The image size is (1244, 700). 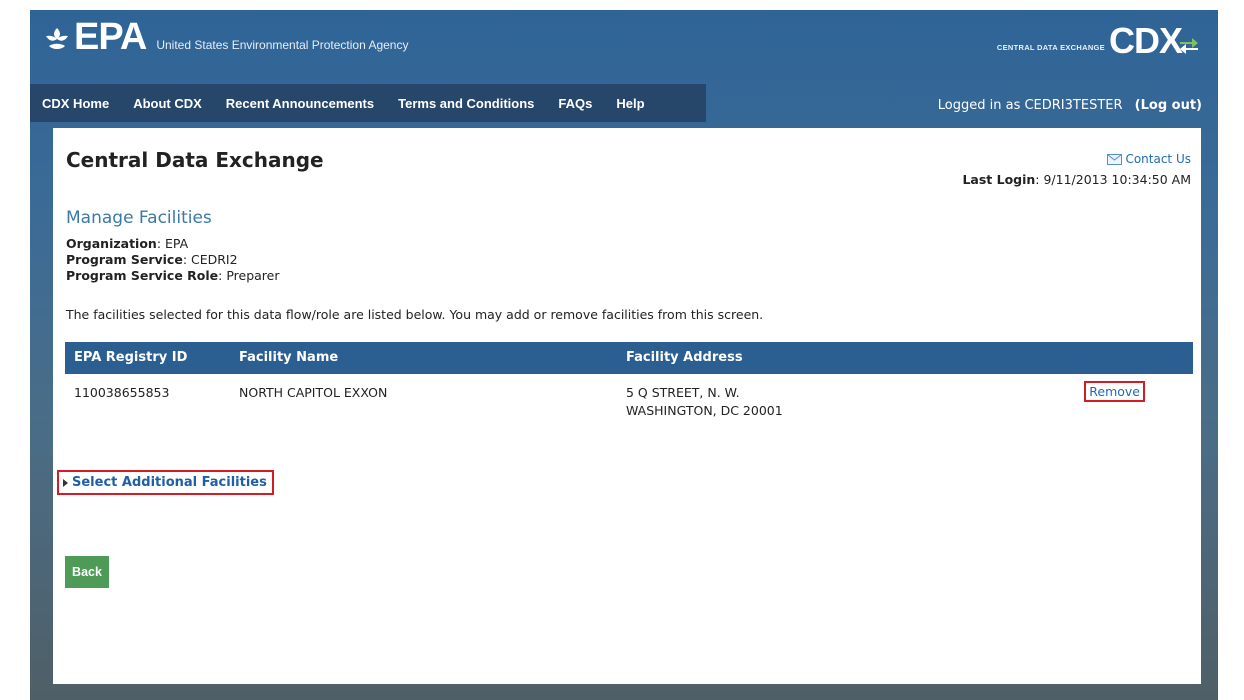 I want to click on col-facility-address: Facility Address, so click(x=684, y=357).